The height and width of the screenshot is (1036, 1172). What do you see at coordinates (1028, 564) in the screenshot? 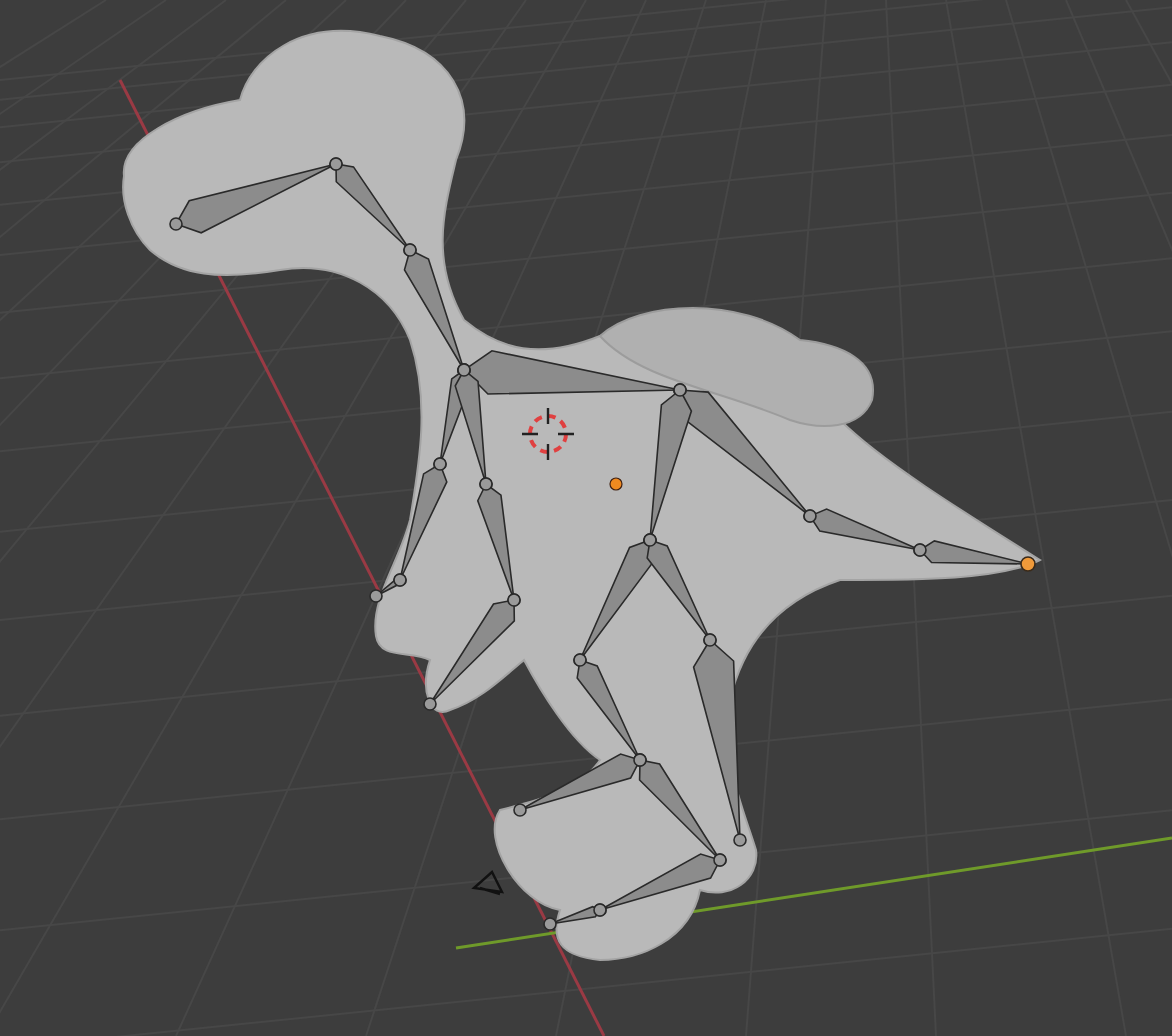
I see `selected-joint` at bounding box center [1028, 564].